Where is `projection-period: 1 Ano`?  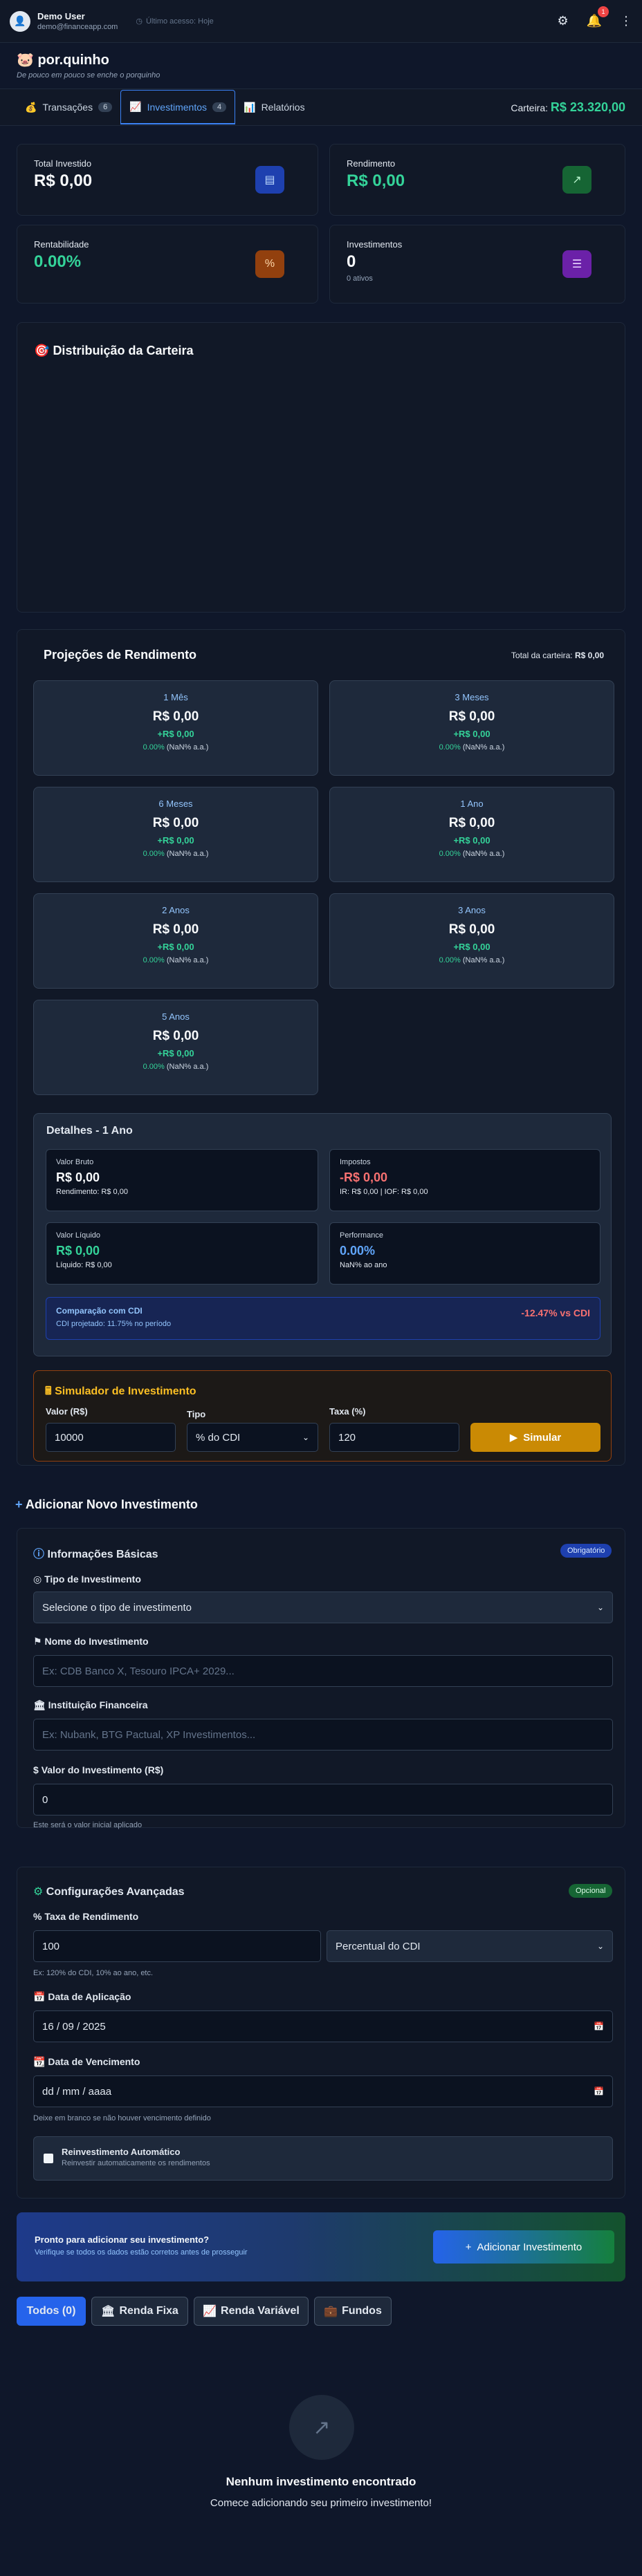 projection-period: 1 Ano is located at coordinates (472, 804).